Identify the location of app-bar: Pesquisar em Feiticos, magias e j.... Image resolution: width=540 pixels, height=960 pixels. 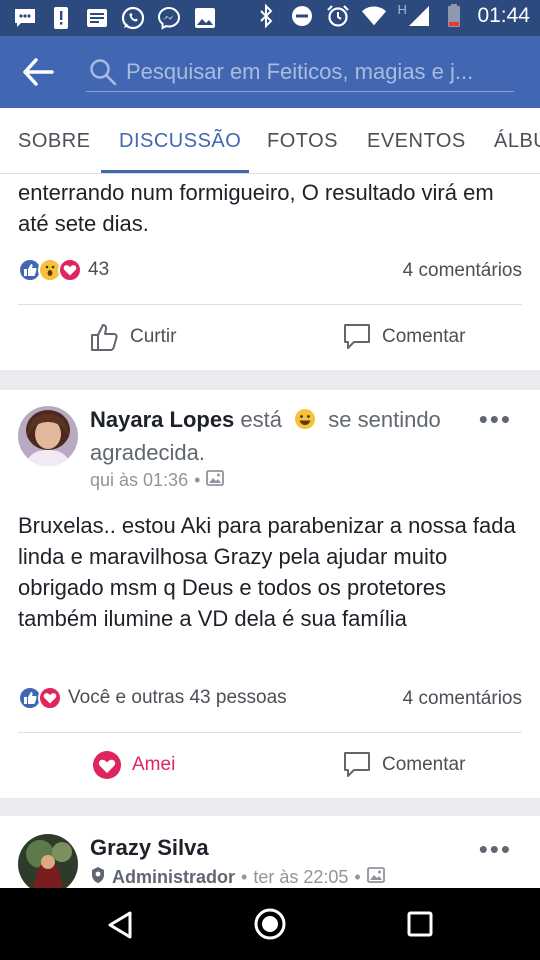
(270, 72).